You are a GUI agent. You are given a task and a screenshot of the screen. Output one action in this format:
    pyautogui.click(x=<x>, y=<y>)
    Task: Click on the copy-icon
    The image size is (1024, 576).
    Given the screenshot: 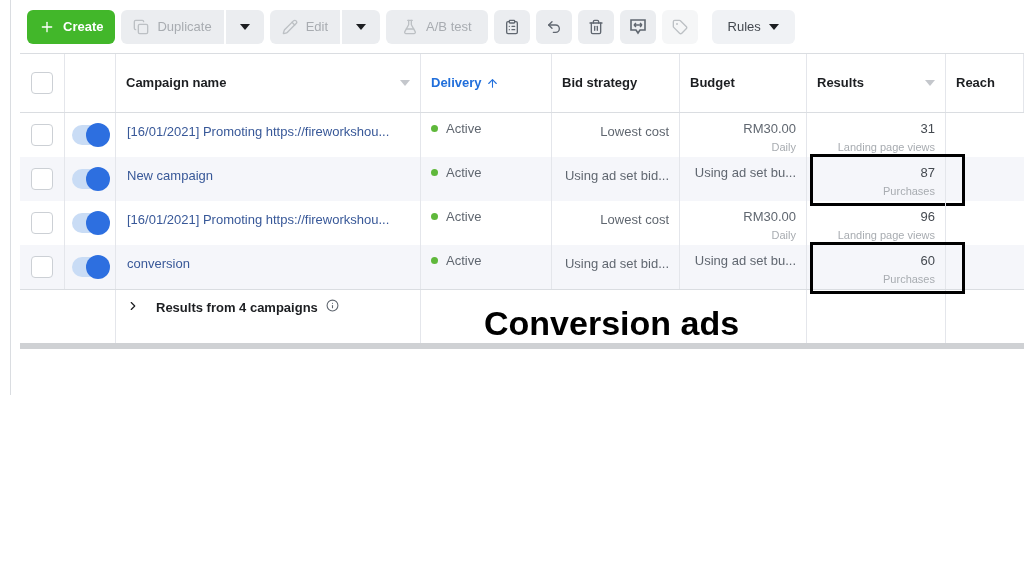 What is the action you would take?
    pyautogui.click(x=141, y=27)
    